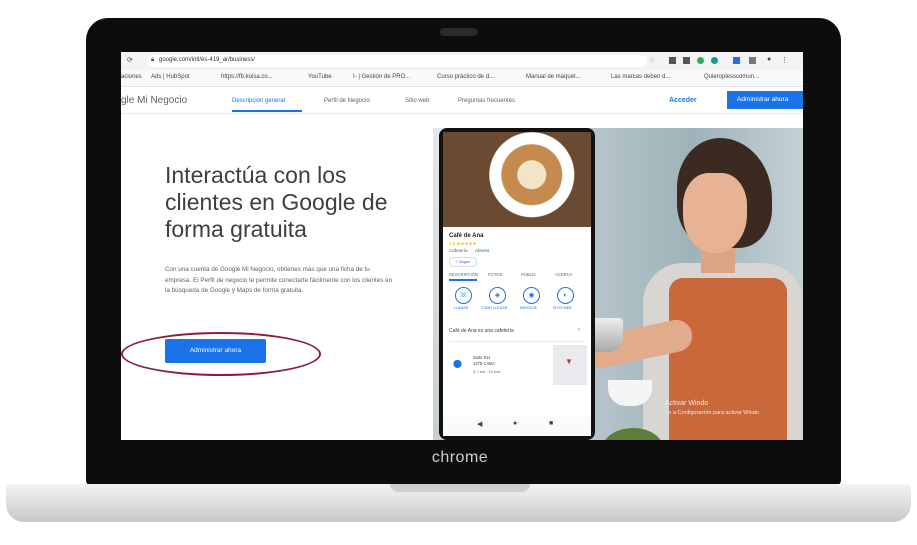 The image size is (917, 545). I want to click on about-text: Café de Ana es una cafetería, so click(481, 331).